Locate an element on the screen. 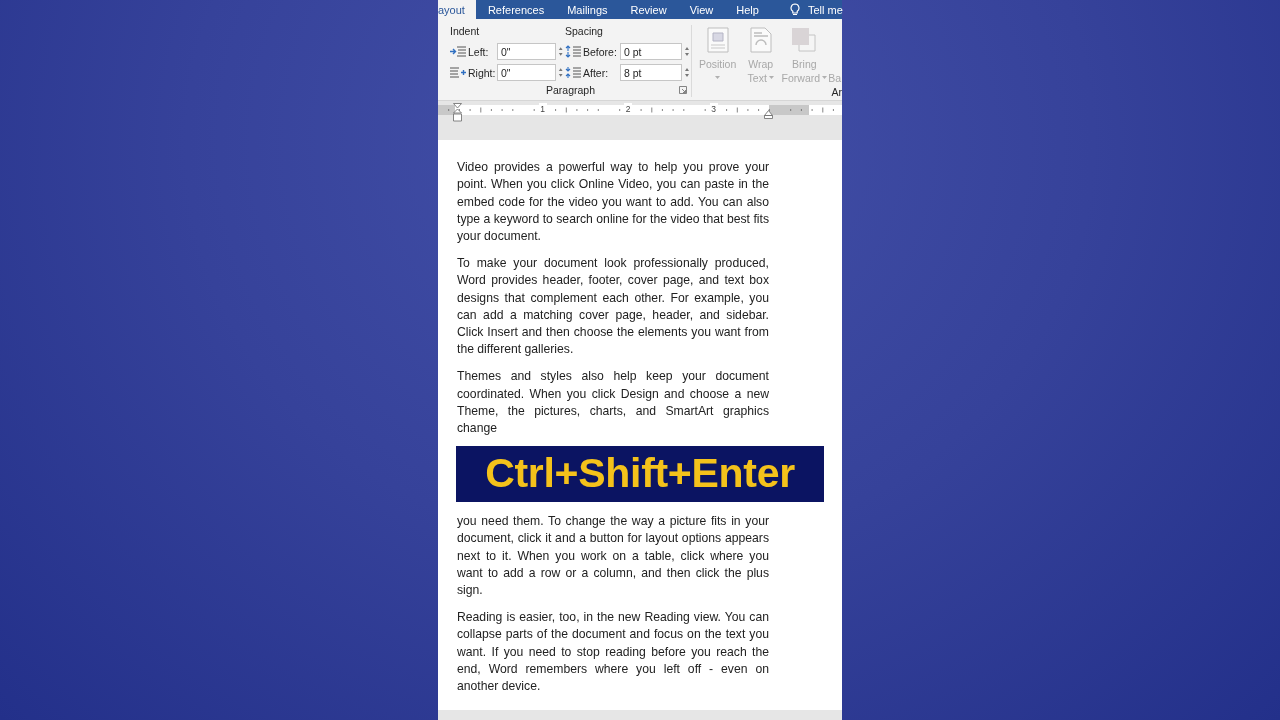 This screenshot has height=720, width=1280. ribbon-tab: Review is located at coordinates (648, 9).